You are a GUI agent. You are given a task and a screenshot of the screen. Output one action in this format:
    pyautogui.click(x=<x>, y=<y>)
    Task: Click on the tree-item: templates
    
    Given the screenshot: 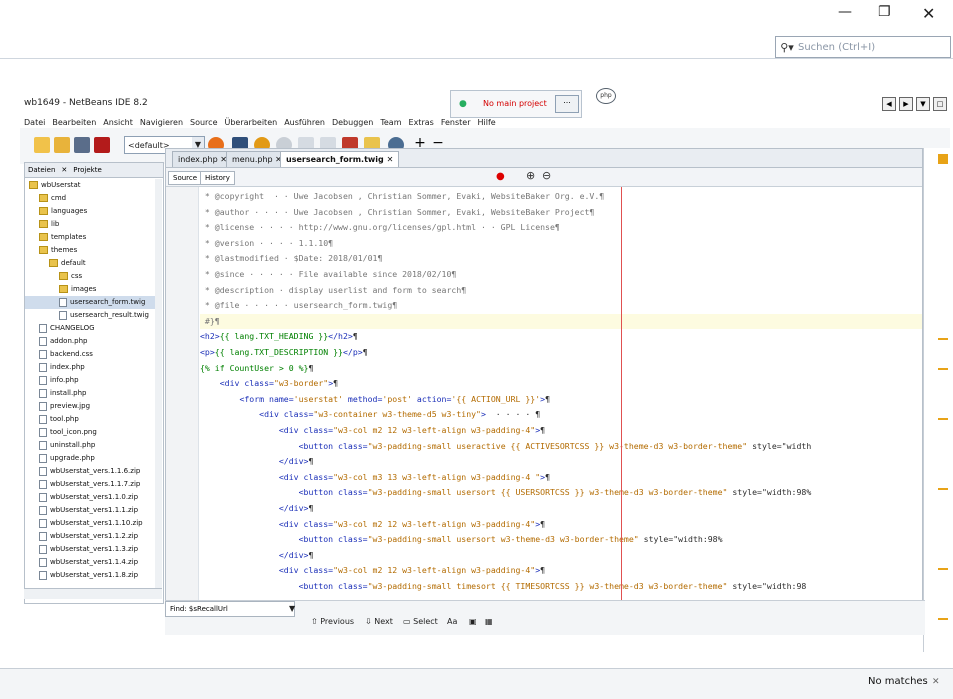 What is the action you would take?
    pyautogui.click(x=90, y=237)
    